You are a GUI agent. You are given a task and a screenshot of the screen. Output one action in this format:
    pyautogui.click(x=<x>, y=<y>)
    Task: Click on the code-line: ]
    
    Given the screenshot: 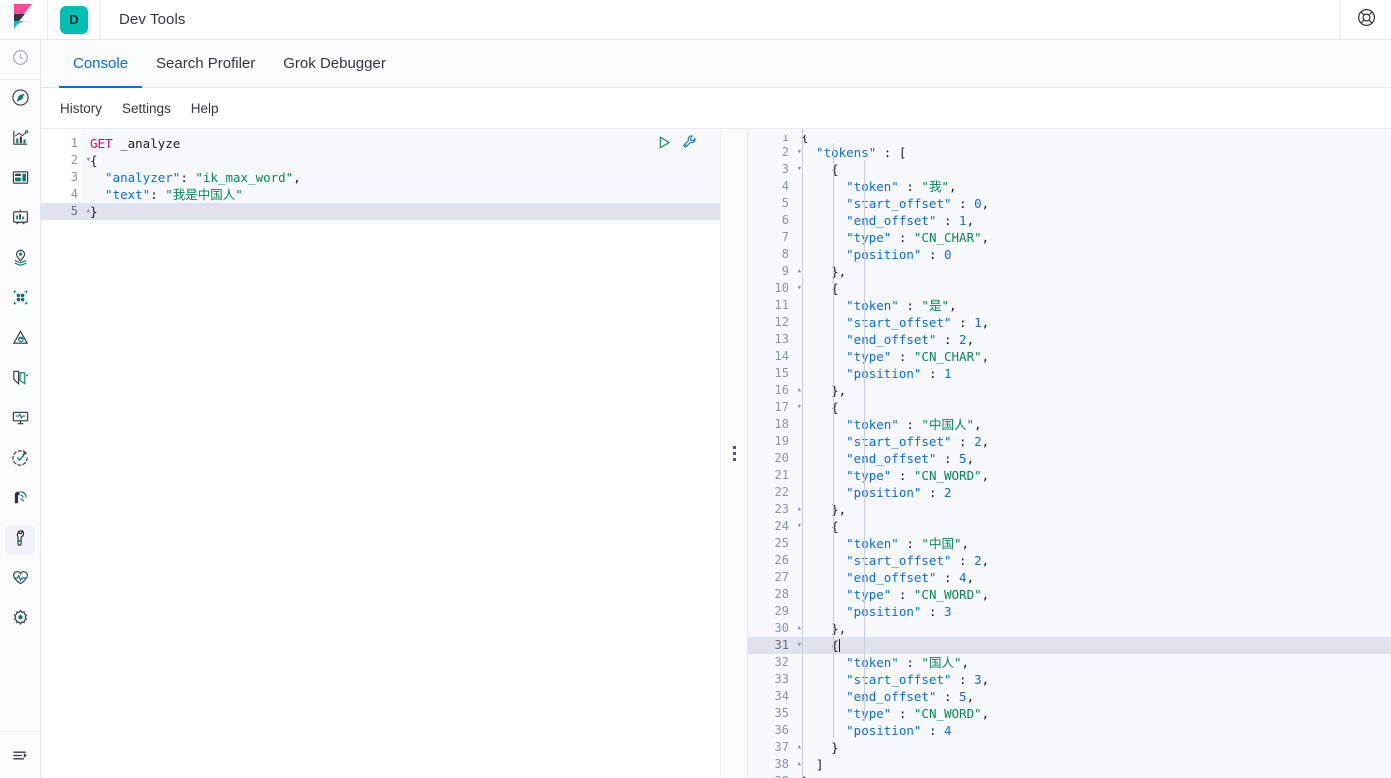 What is the action you would take?
    pyautogui.click(x=1092, y=764)
    